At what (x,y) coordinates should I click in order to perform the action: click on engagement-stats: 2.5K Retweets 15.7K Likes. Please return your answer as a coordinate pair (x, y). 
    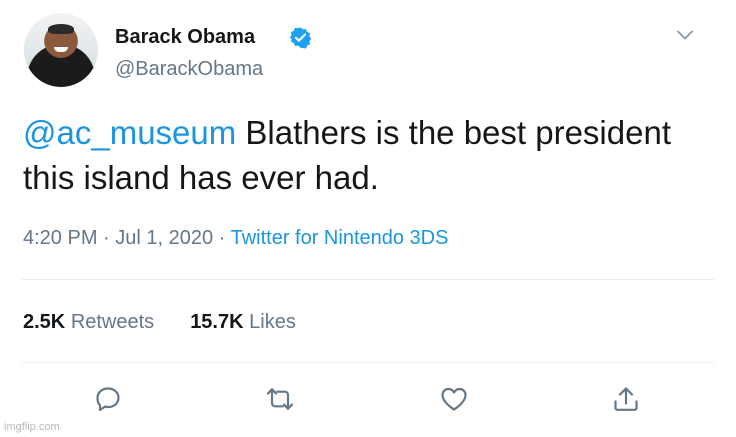
    Looking at the image, I should click on (159, 322).